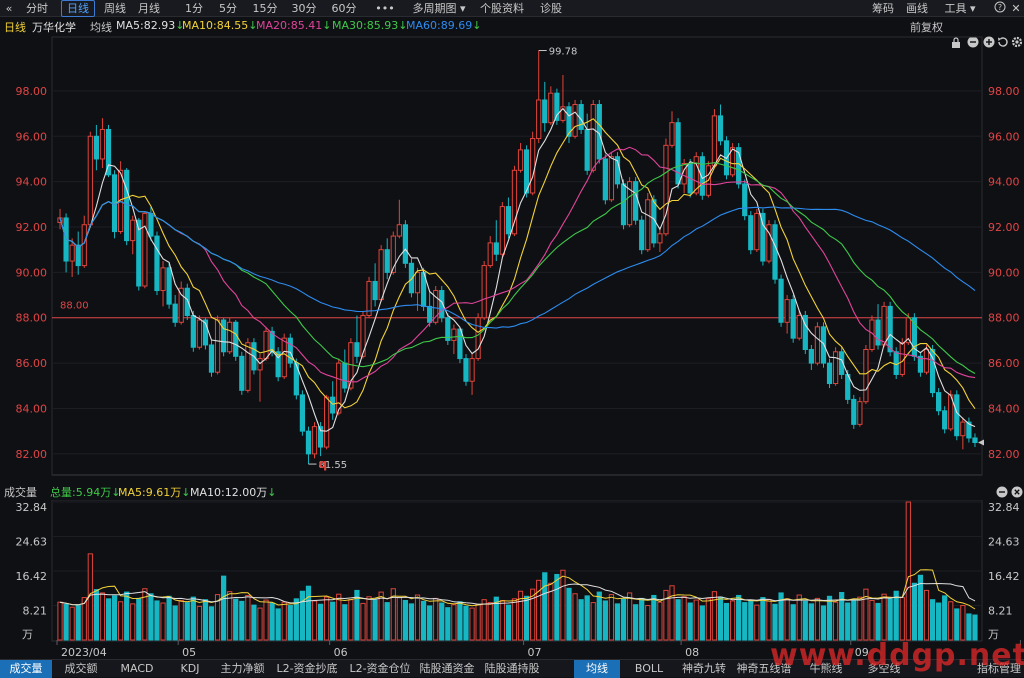  Describe the element at coordinates (443, 25) in the screenshot. I see `ma-value: MA60:89.69↓` at that location.